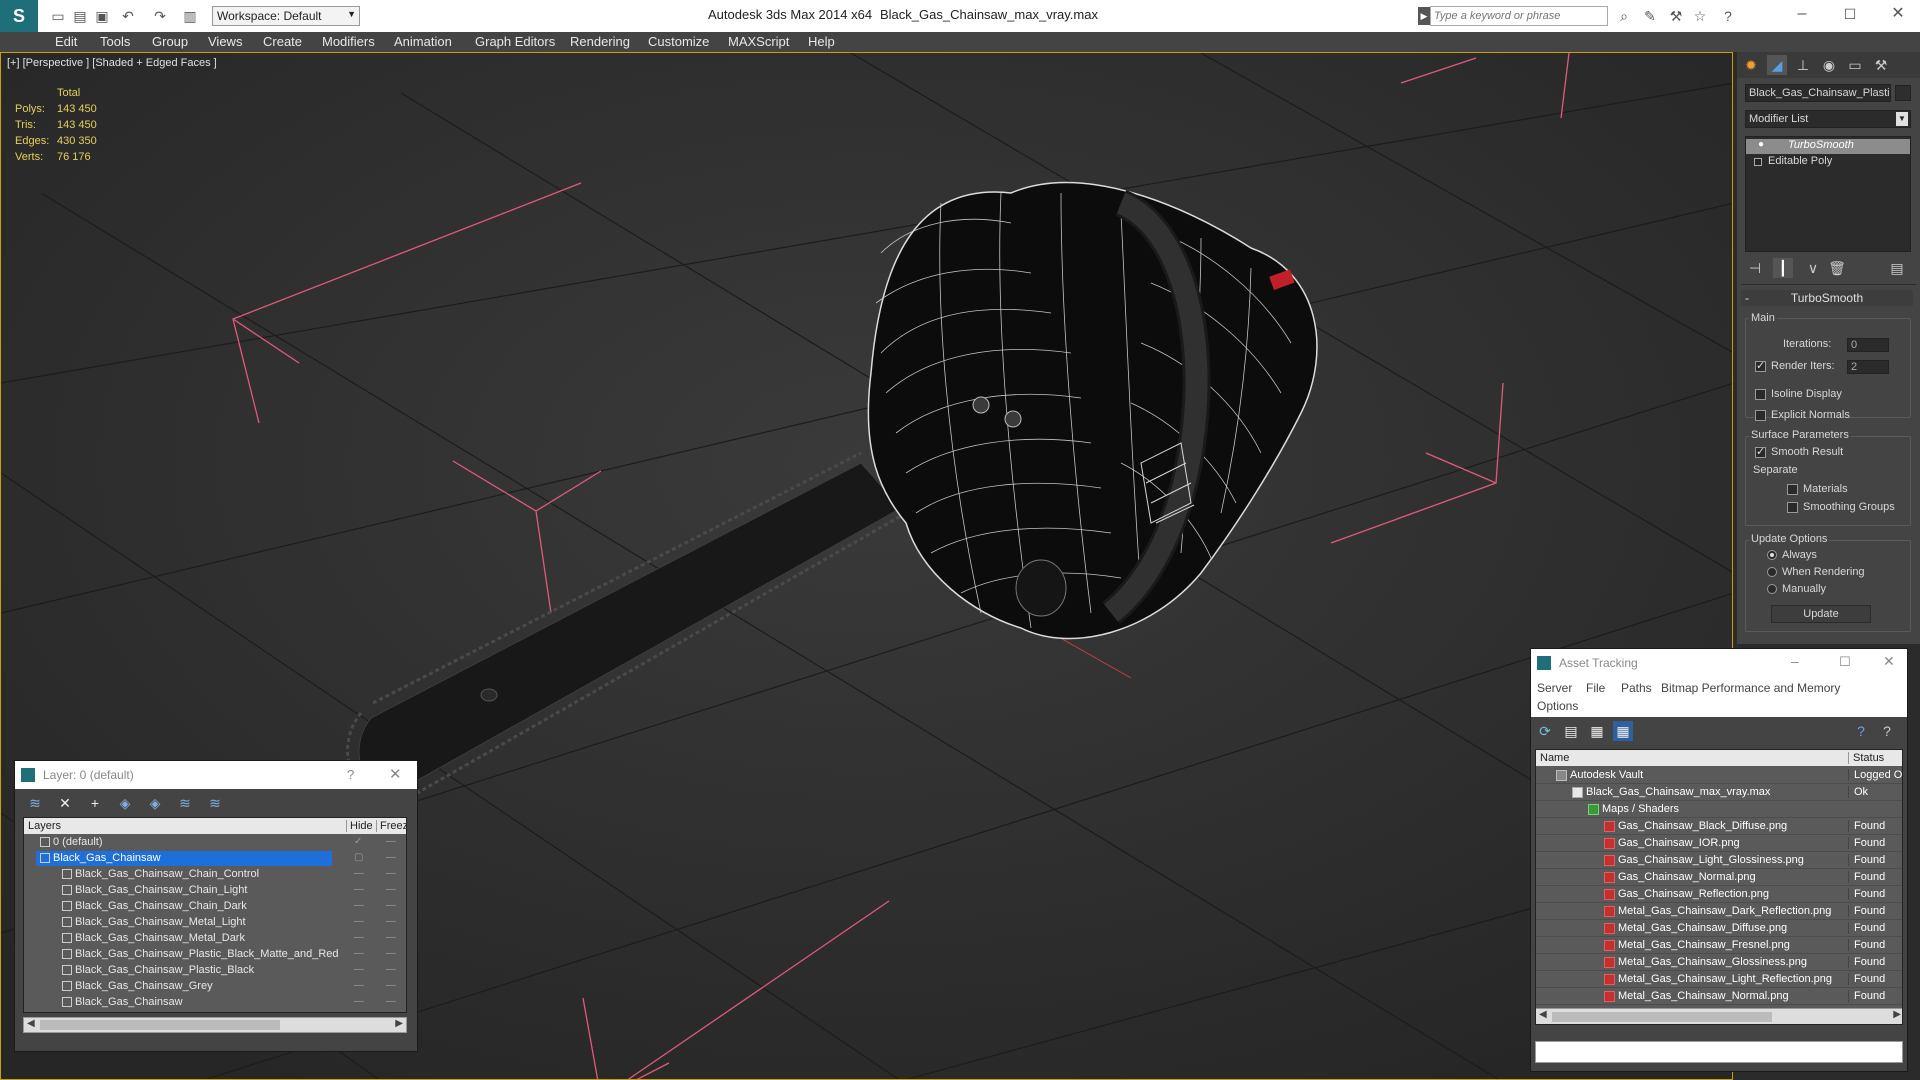  I want to click on search-input, so click(1519, 16).